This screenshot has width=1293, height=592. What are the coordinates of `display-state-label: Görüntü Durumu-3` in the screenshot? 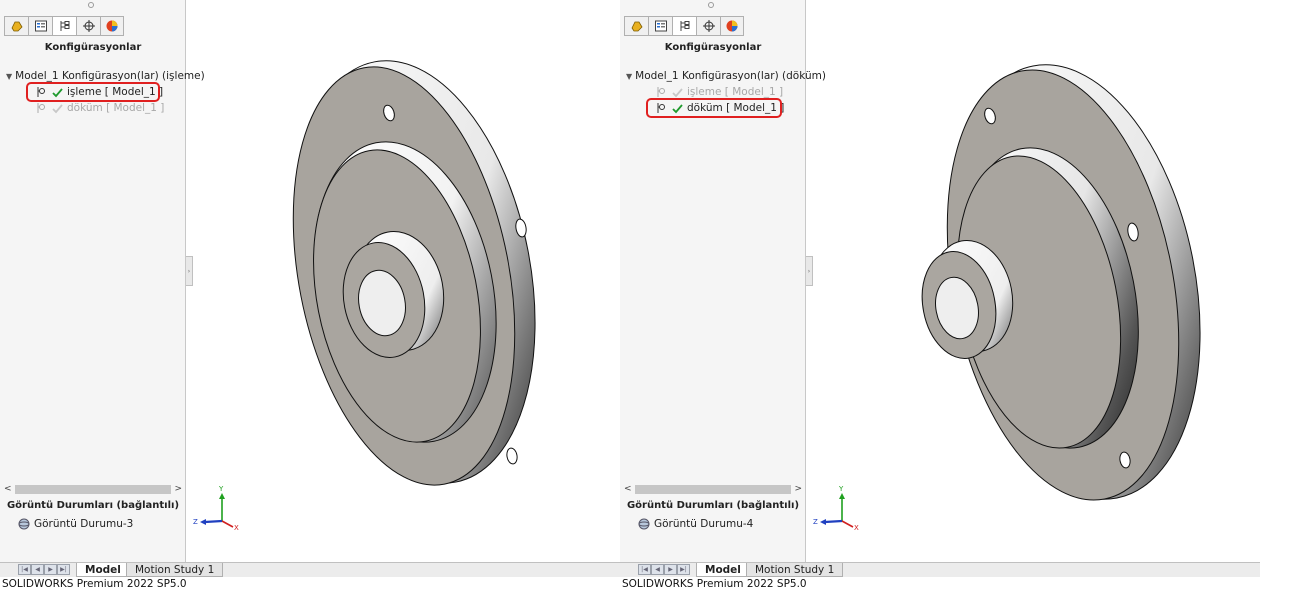 It's located at (84, 524).